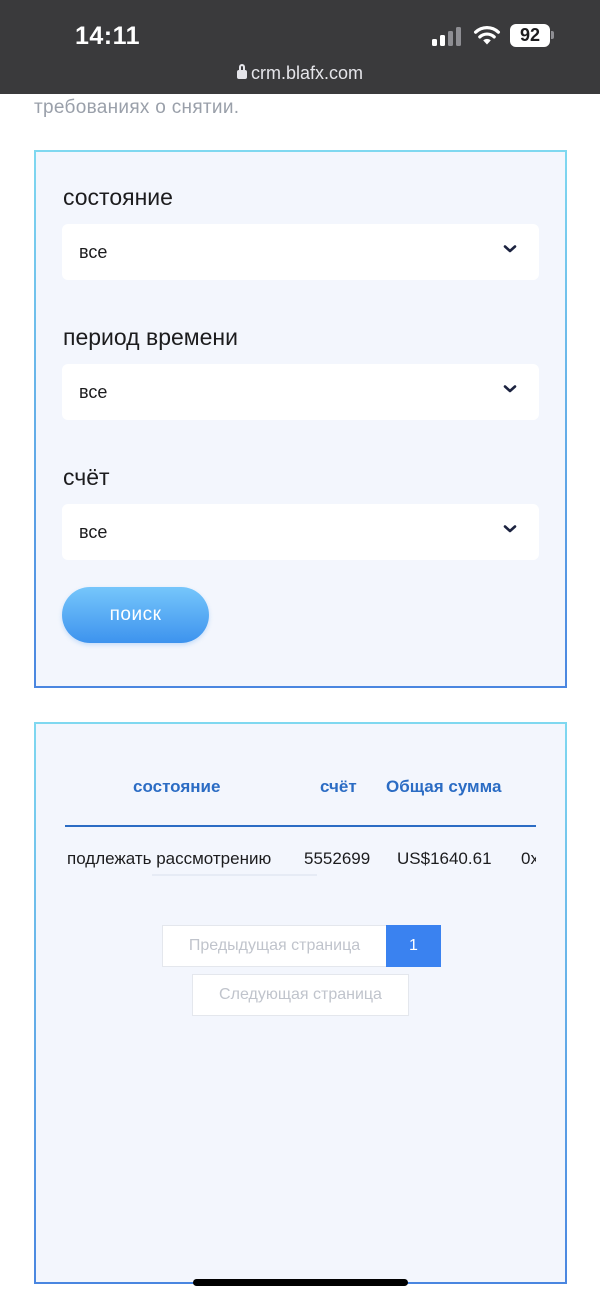  I want to click on table-cell-account: 5552699, so click(337, 858).